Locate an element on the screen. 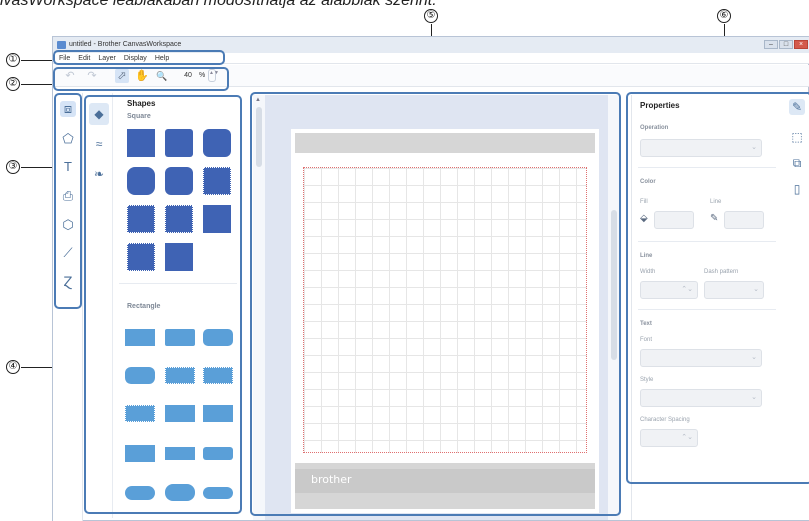 The image size is (809, 521). character-spacing-label: Character Spacing is located at coordinates (665, 420).